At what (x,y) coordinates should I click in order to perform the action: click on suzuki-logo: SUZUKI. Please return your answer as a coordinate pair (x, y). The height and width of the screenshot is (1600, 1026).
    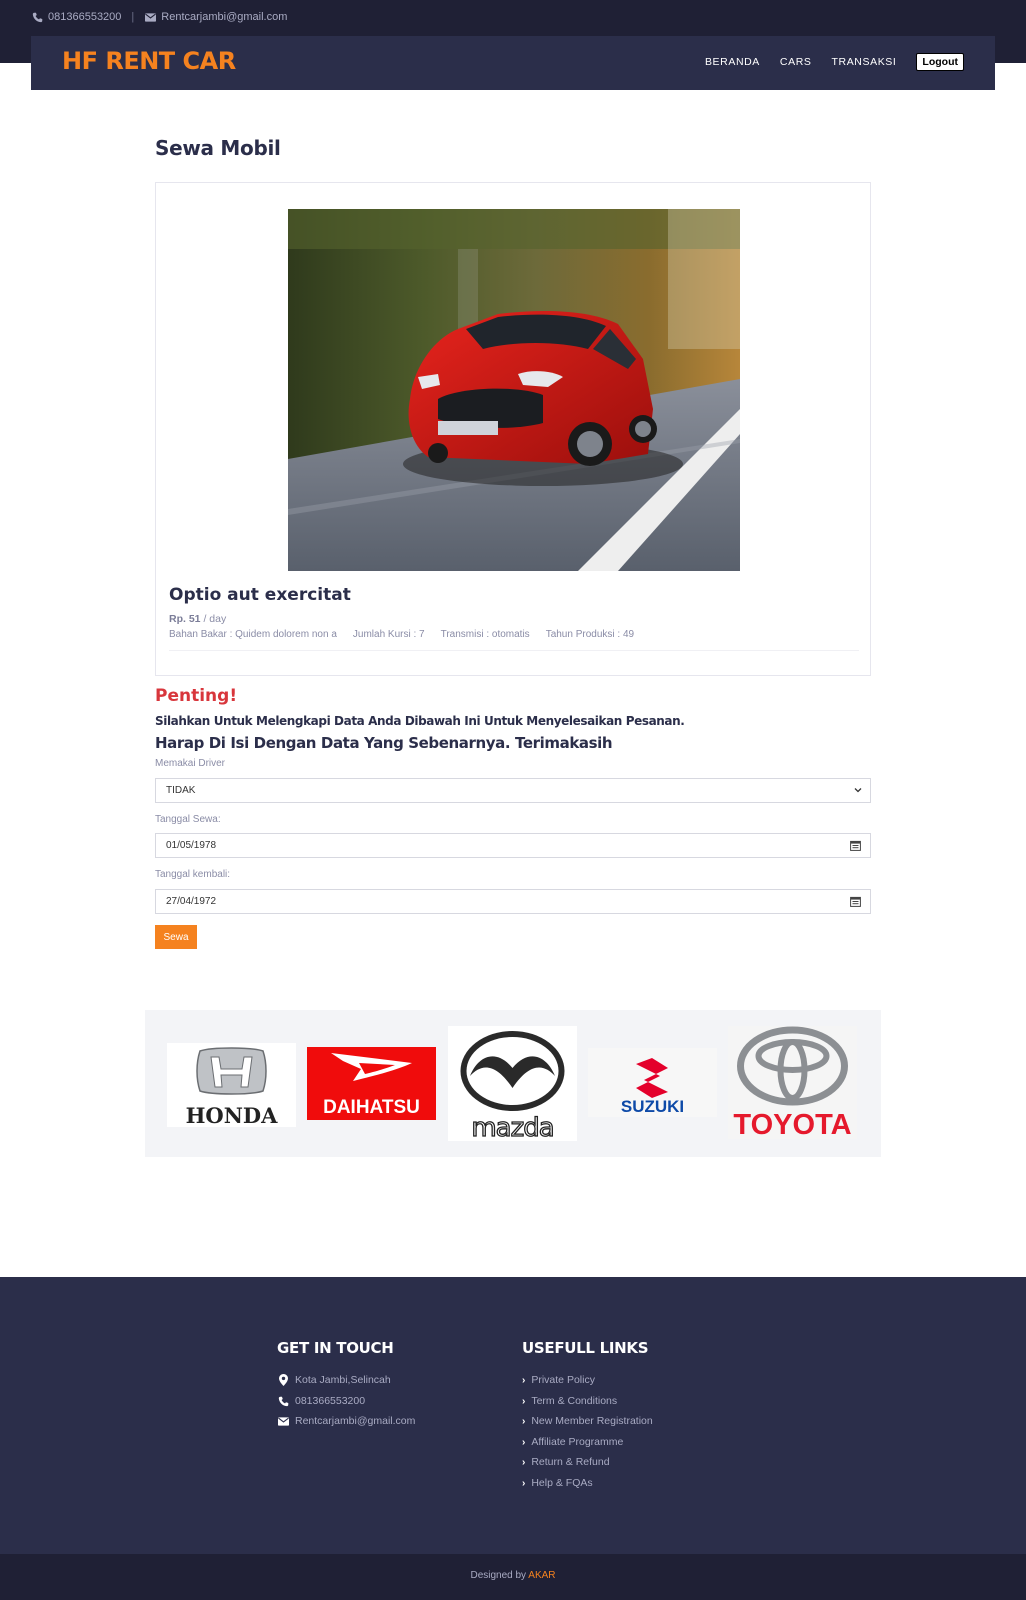
    Looking at the image, I should click on (652, 1082).